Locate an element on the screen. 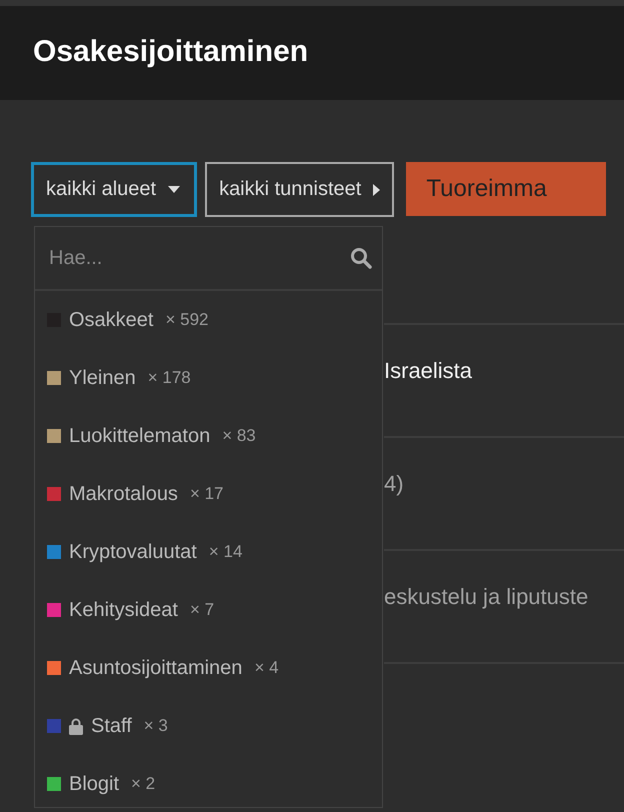 The height and width of the screenshot is (812, 624). filter-dropdown: kaikki alueet is located at coordinates (114, 189).